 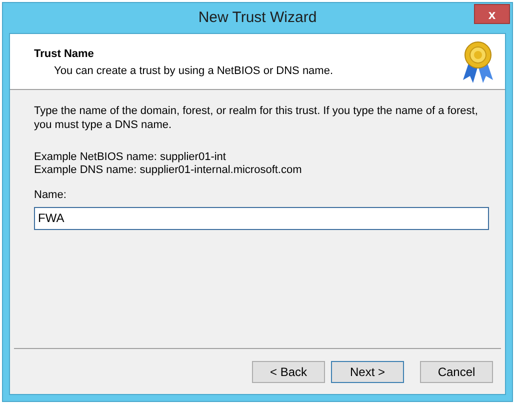 What do you see at coordinates (456, 371) in the screenshot?
I see `wizard-button: Cancel` at bounding box center [456, 371].